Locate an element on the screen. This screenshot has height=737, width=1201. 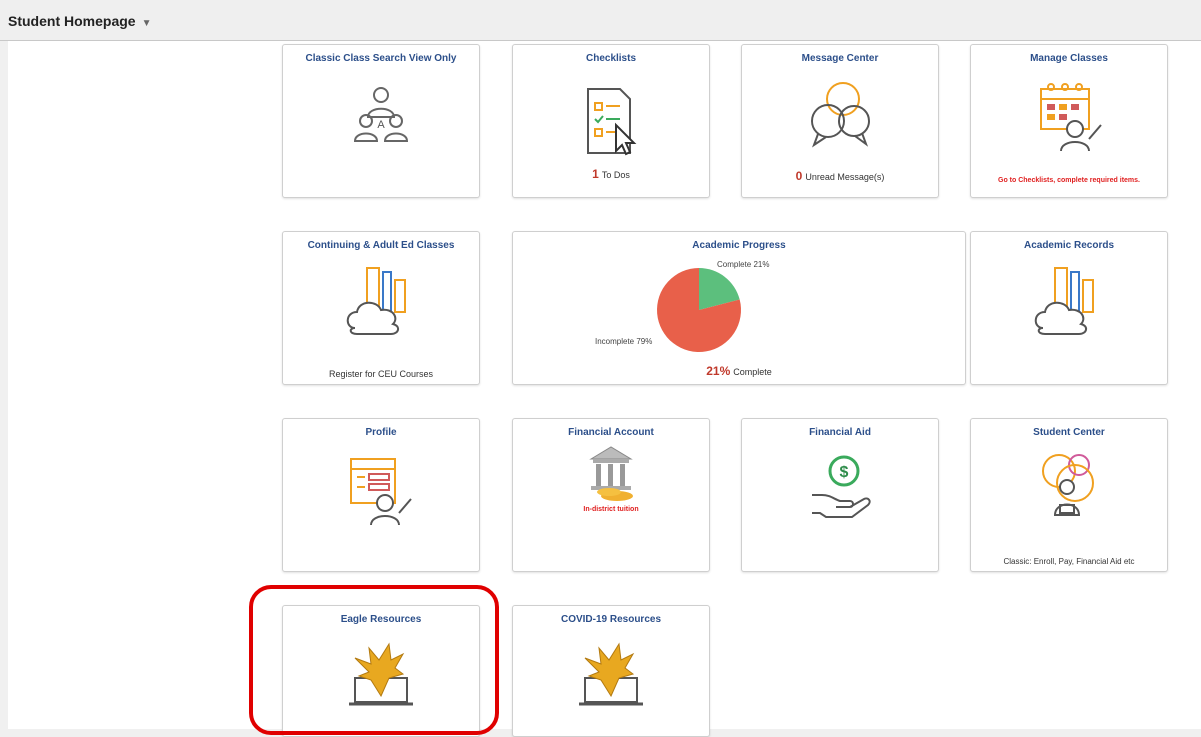
tile-financial-account: Financial Account In-district tuition is located at coordinates (611, 495).